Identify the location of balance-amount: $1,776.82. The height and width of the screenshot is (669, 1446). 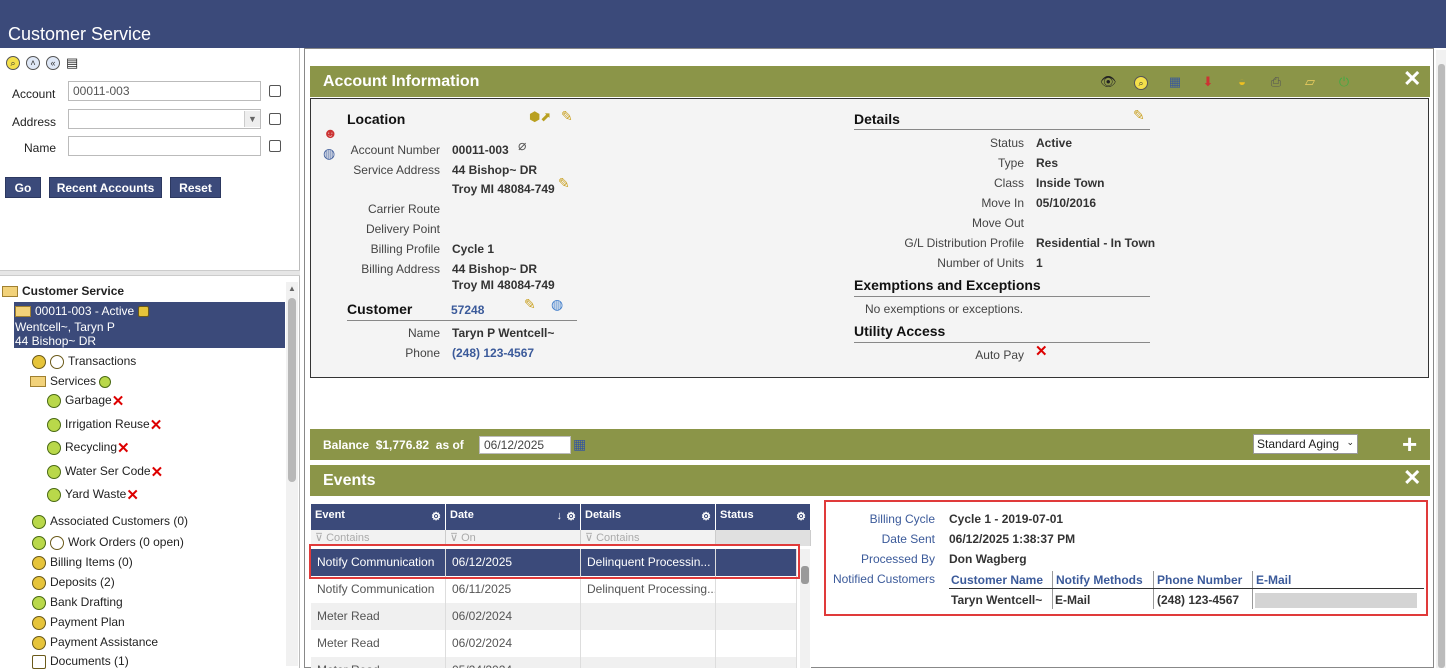
(402, 445).